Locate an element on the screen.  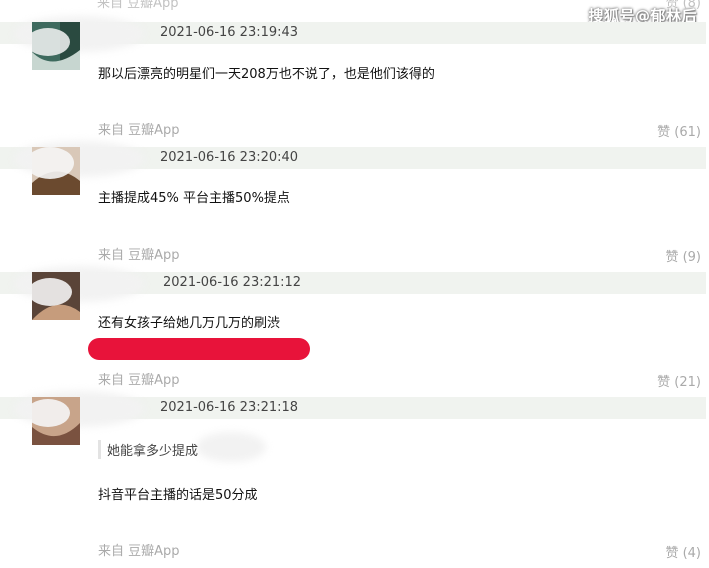
like-button: 赞 (9) is located at coordinates (683, 255).